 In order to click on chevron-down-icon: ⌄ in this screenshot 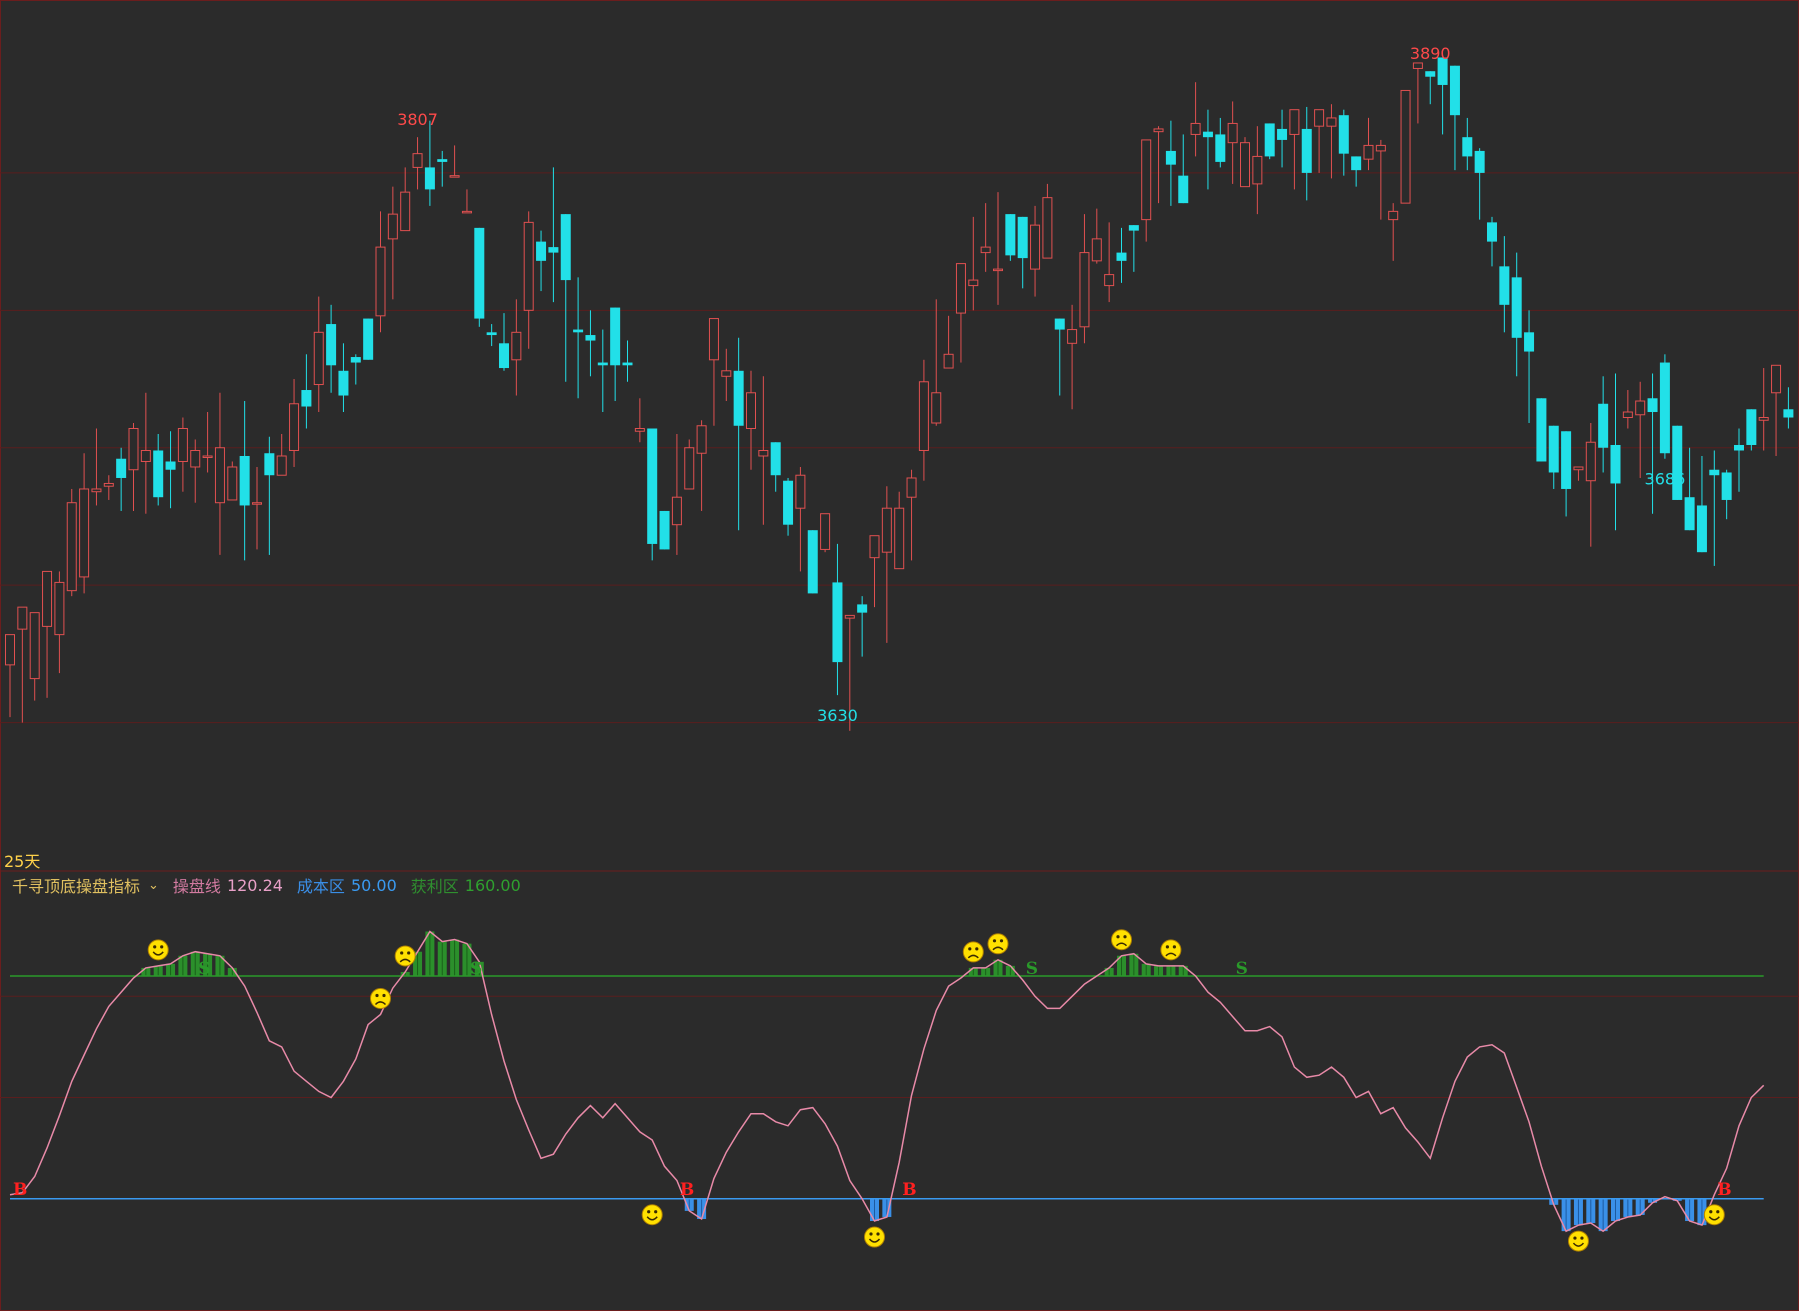, I will do `click(153, 885)`.